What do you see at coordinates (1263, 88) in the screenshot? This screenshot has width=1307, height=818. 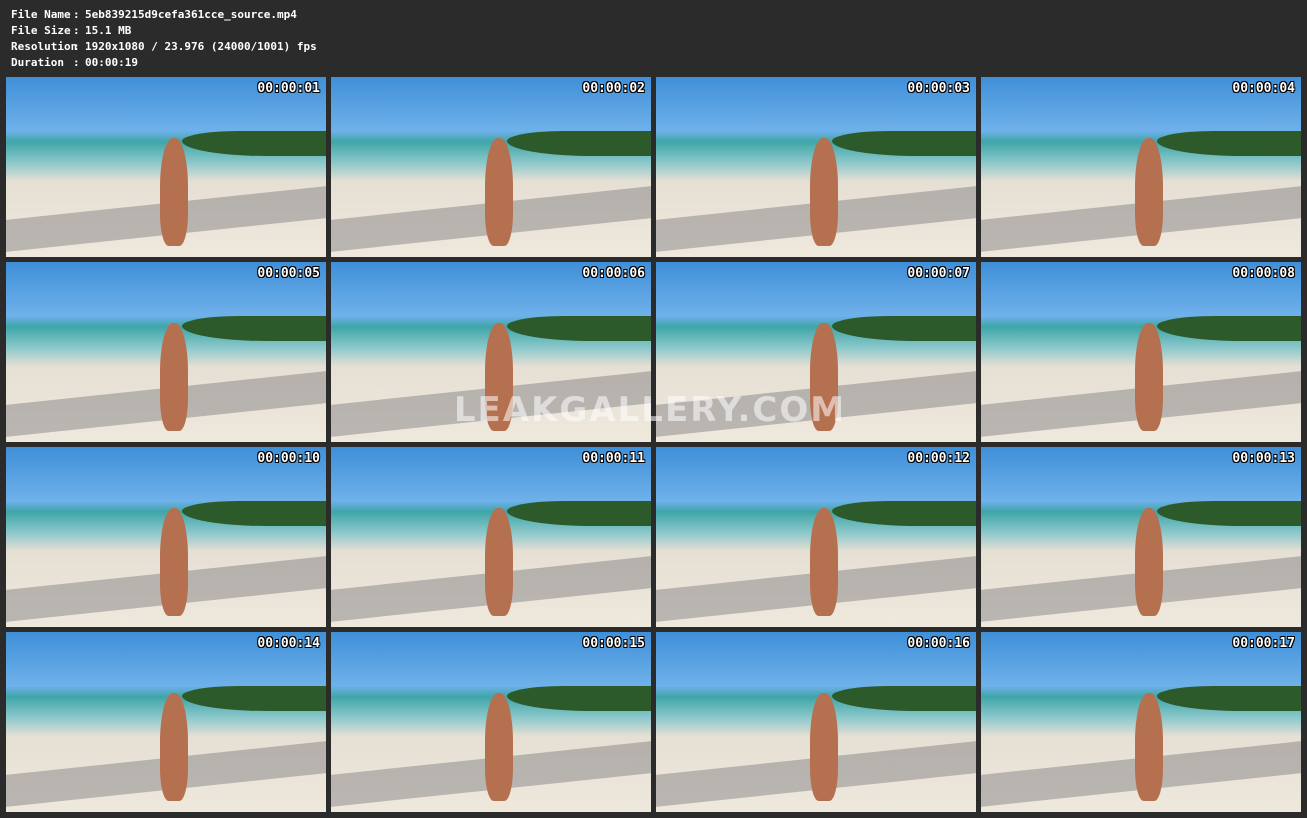 I see `frame-timestamp: 00:00:04` at bounding box center [1263, 88].